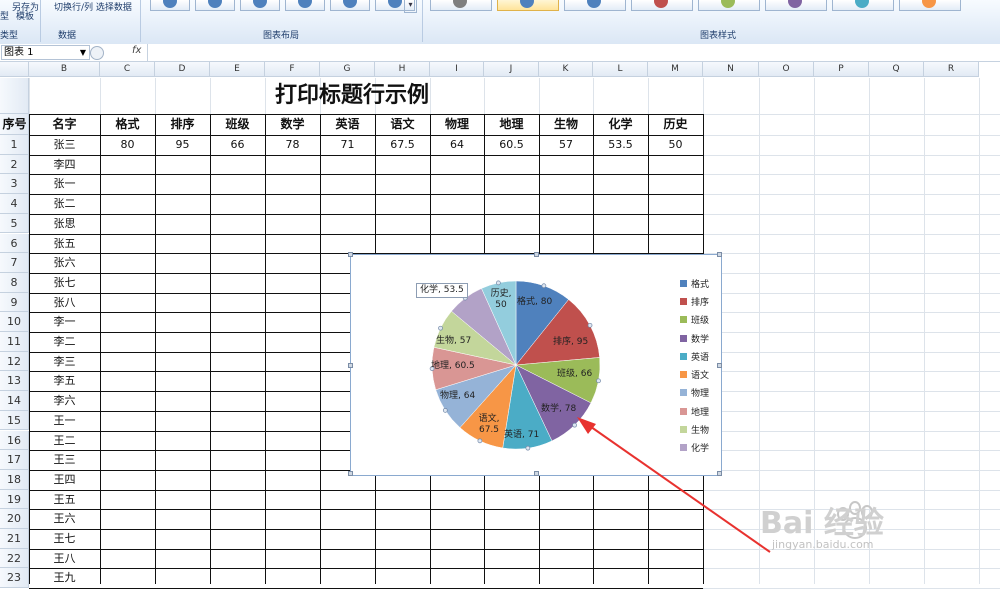 This screenshot has height=589, width=1000. What do you see at coordinates (64, 224) in the screenshot?
I see `table-cell: 张思` at bounding box center [64, 224].